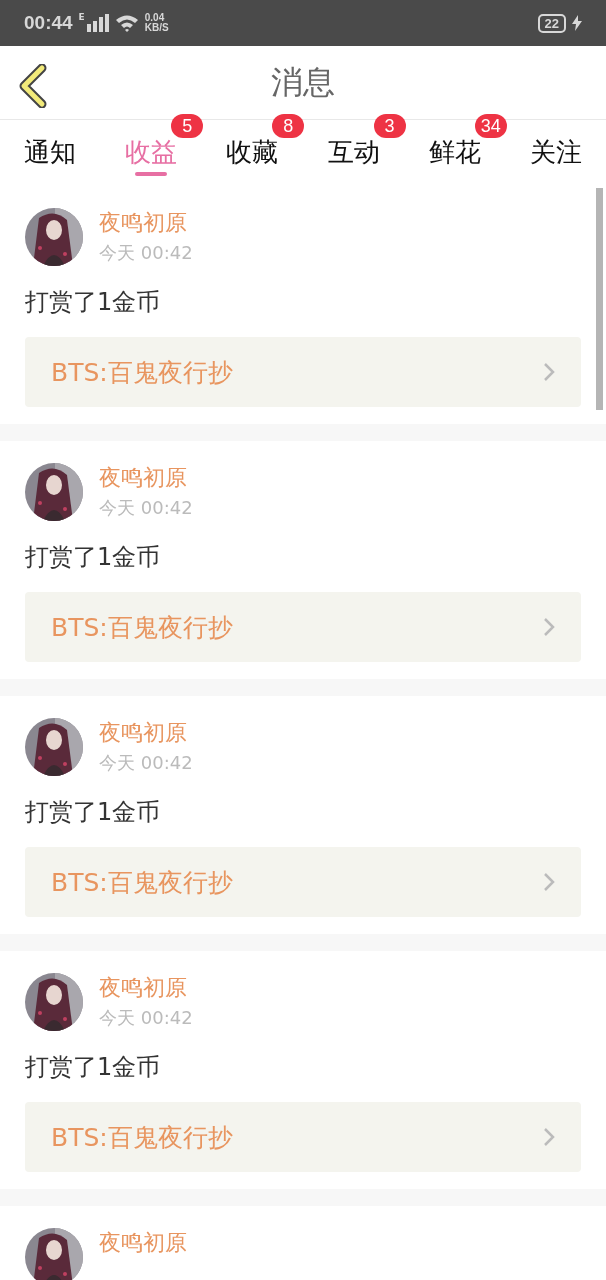 The width and height of the screenshot is (606, 1280). What do you see at coordinates (577, 23) in the screenshot?
I see `charging-icon` at bounding box center [577, 23].